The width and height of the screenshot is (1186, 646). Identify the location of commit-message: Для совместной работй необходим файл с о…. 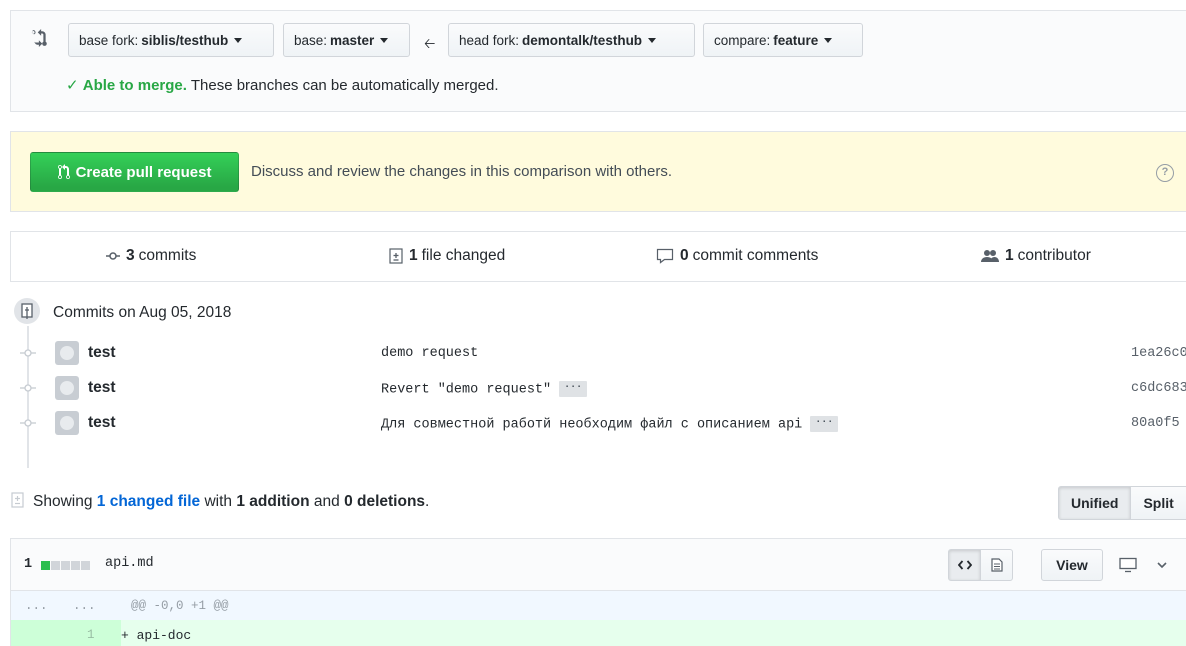
(610, 424).